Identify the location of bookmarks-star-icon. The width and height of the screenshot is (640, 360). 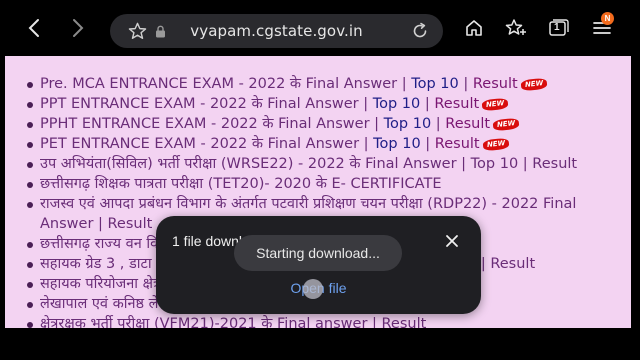
(515, 27).